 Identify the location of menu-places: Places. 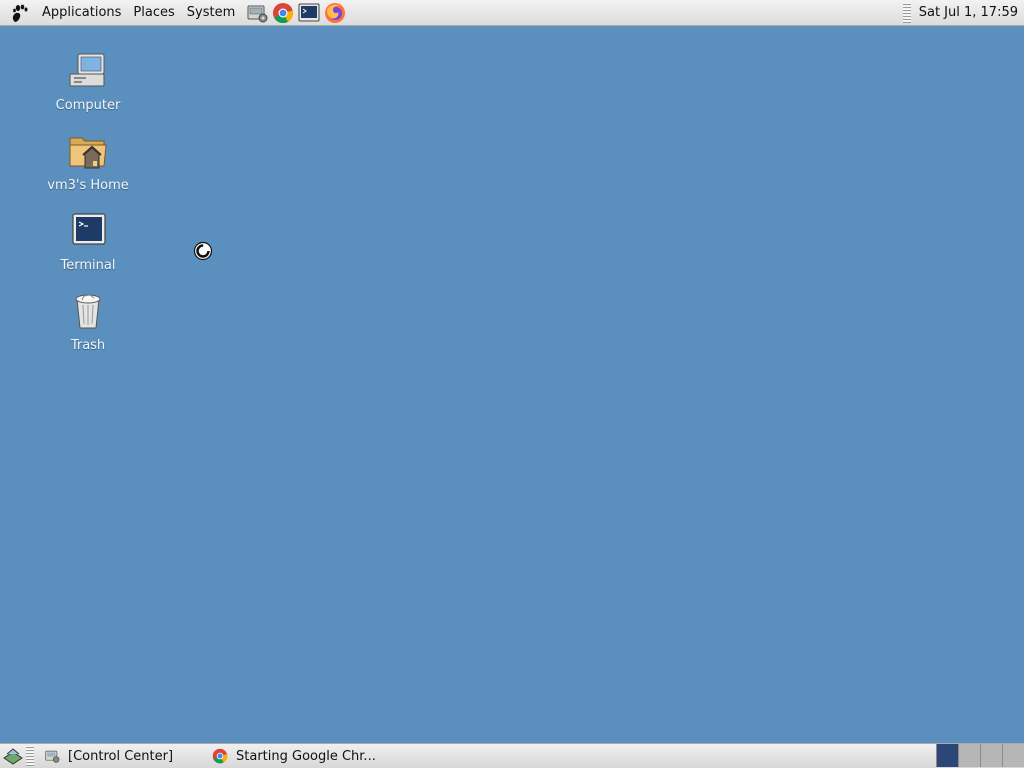
(153, 12).